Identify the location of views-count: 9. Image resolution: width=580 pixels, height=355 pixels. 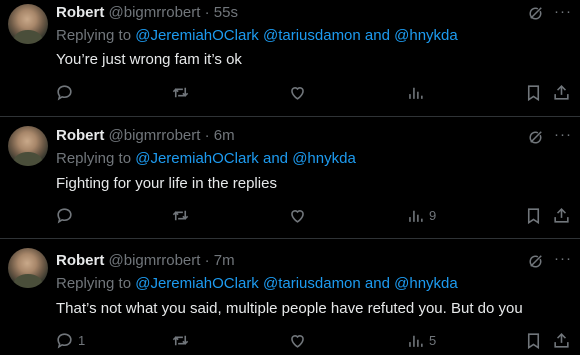
(433, 215).